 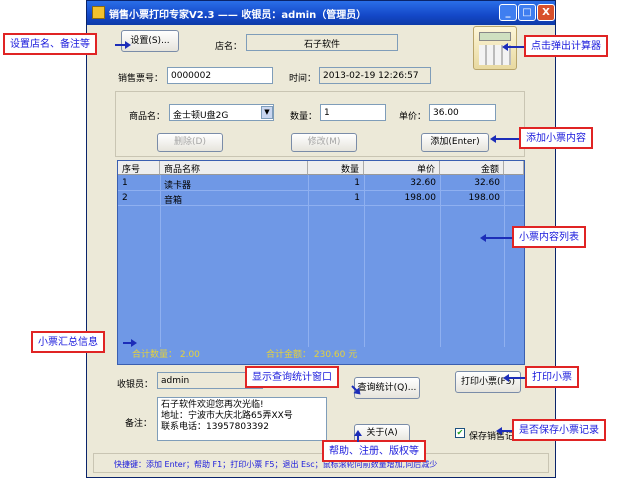 I want to click on calculator-icon, so click(x=495, y=48).